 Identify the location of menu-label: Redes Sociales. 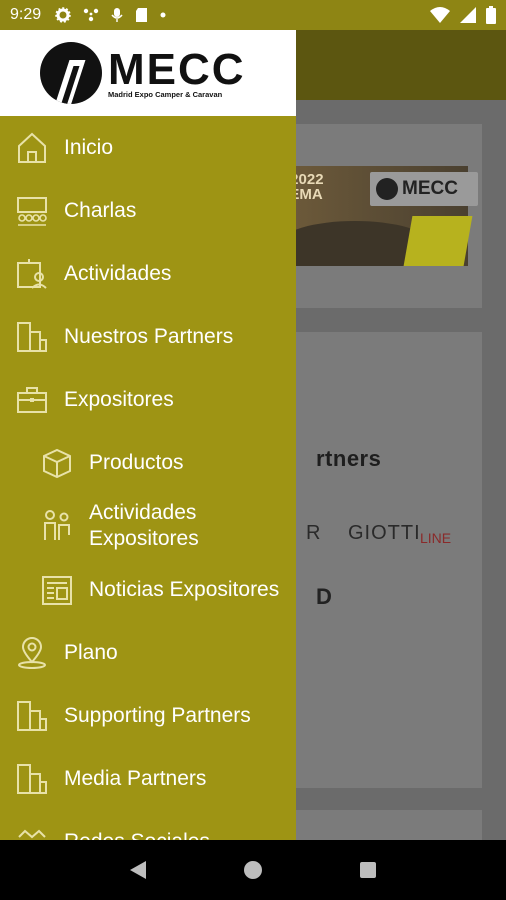
(137, 835).